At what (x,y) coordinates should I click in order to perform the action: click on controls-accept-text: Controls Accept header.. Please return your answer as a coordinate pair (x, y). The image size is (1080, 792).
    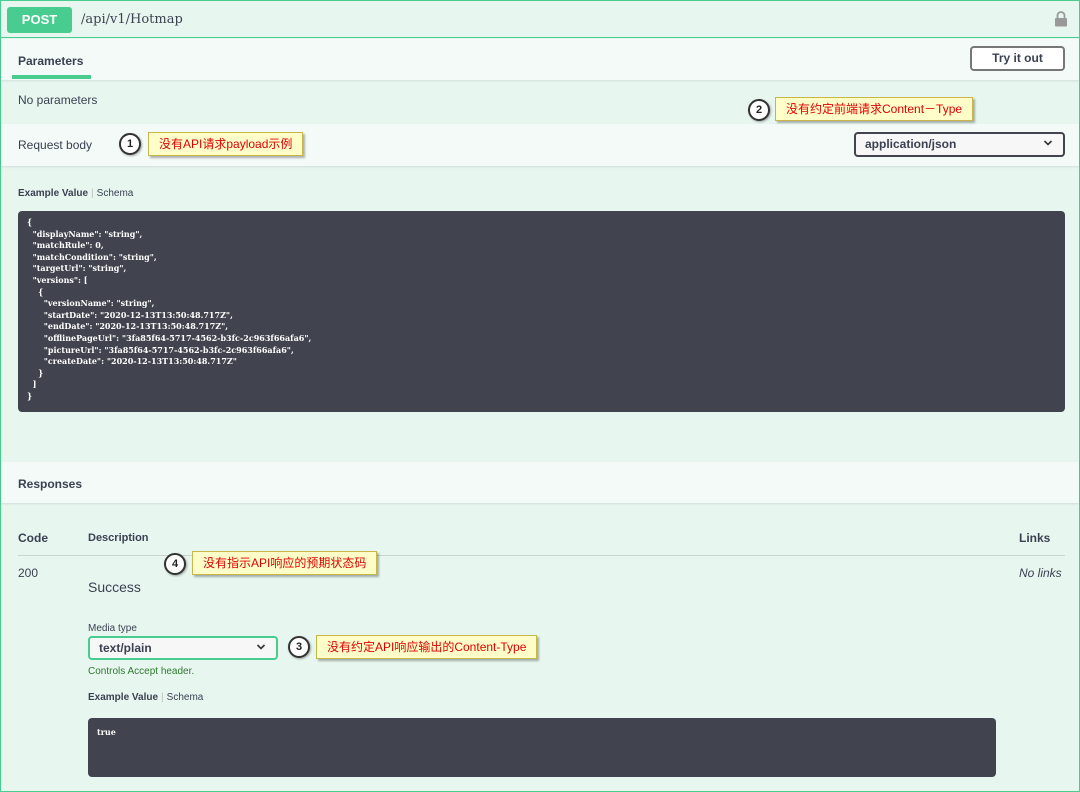
    Looking at the image, I should click on (141, 671).